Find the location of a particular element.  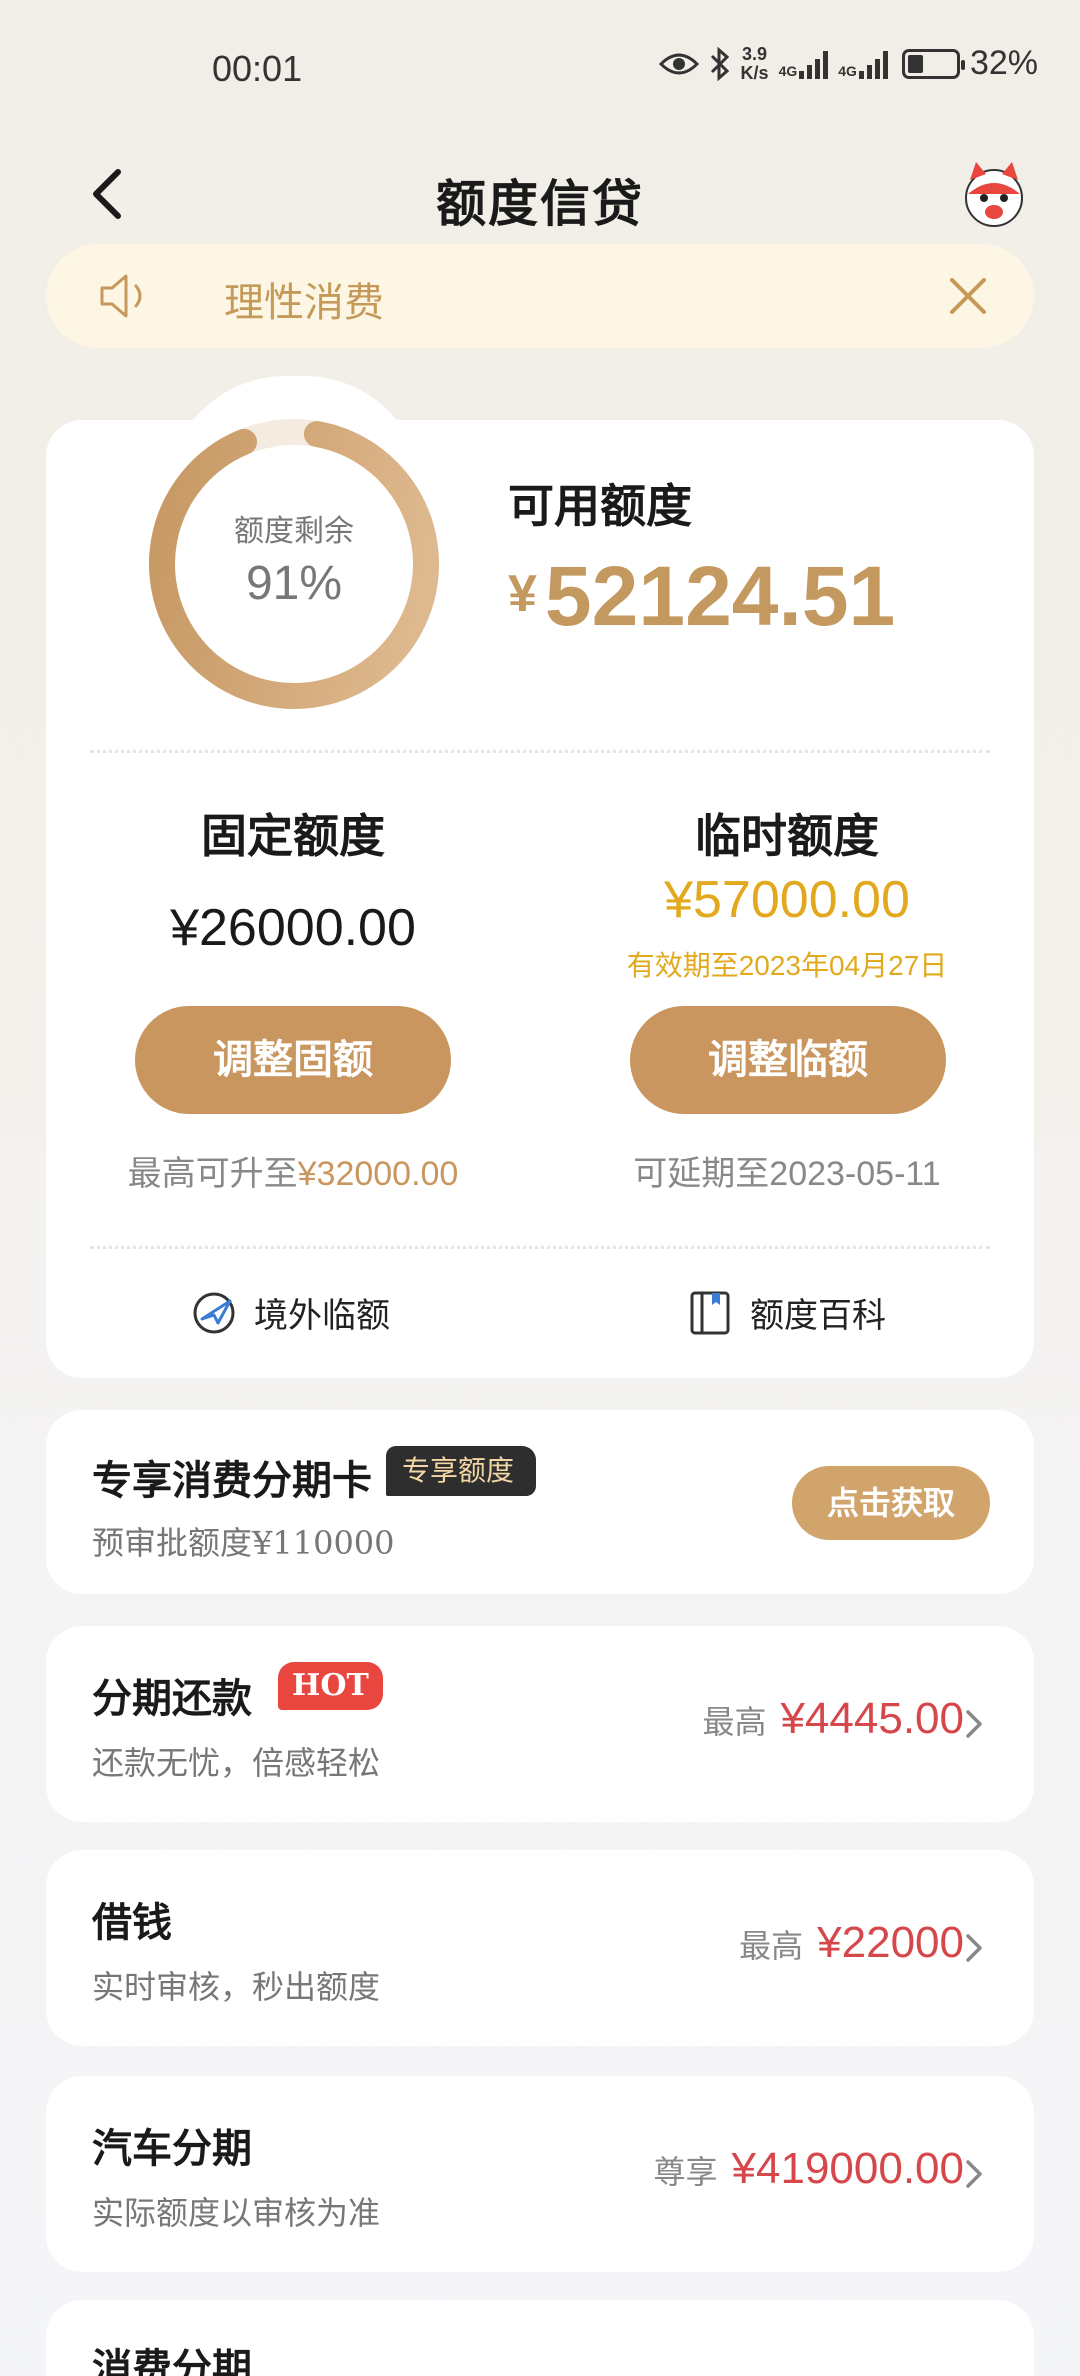

product-subtitle: 实时审核，秒出额度 is located at coordinates (236, 1987).